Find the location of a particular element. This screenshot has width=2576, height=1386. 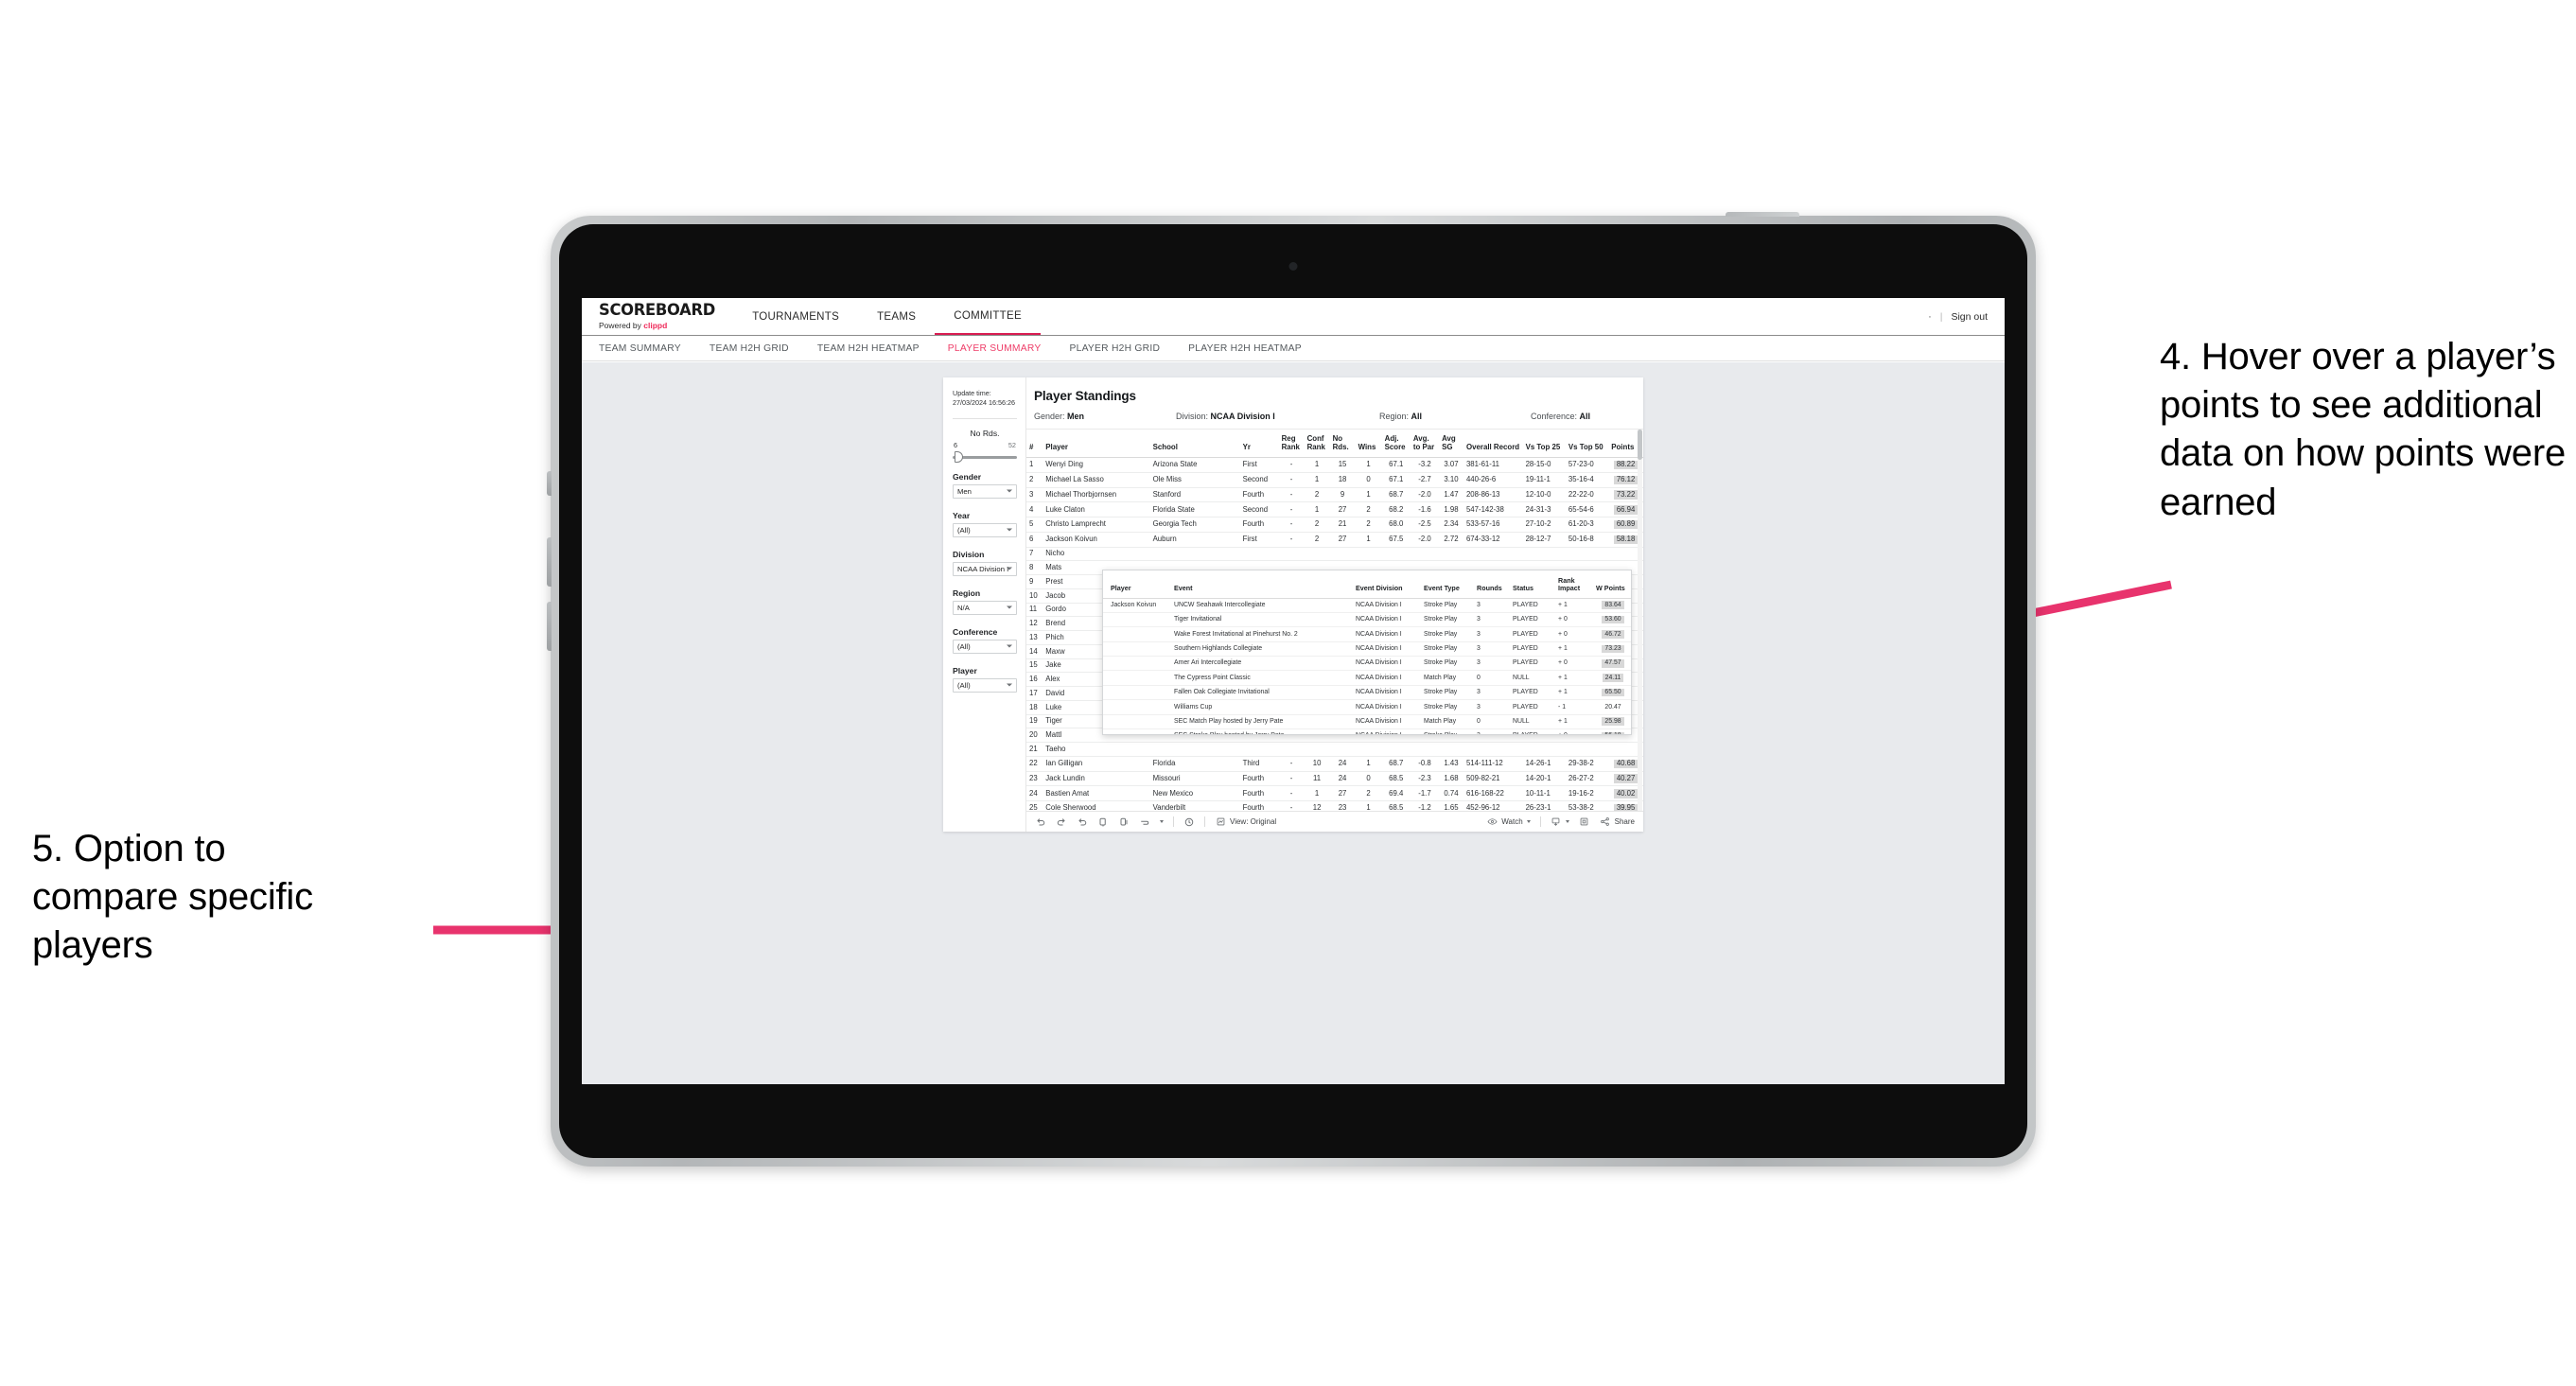

table-row: 21 Taeho is located at coordinates (1335, 749).